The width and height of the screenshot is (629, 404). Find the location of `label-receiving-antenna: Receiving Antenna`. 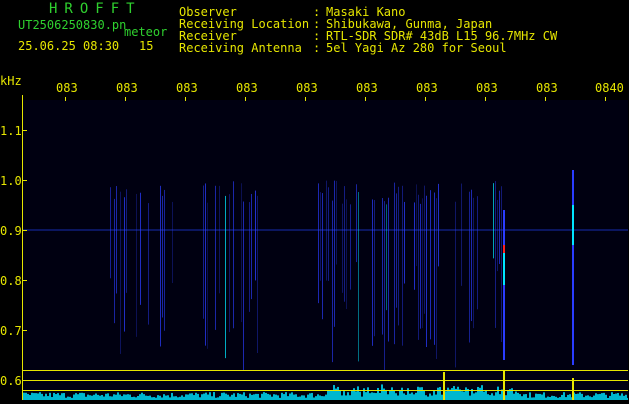

label-receiving-antenna: Receiving Antenna is located at coordinates (240, 48).